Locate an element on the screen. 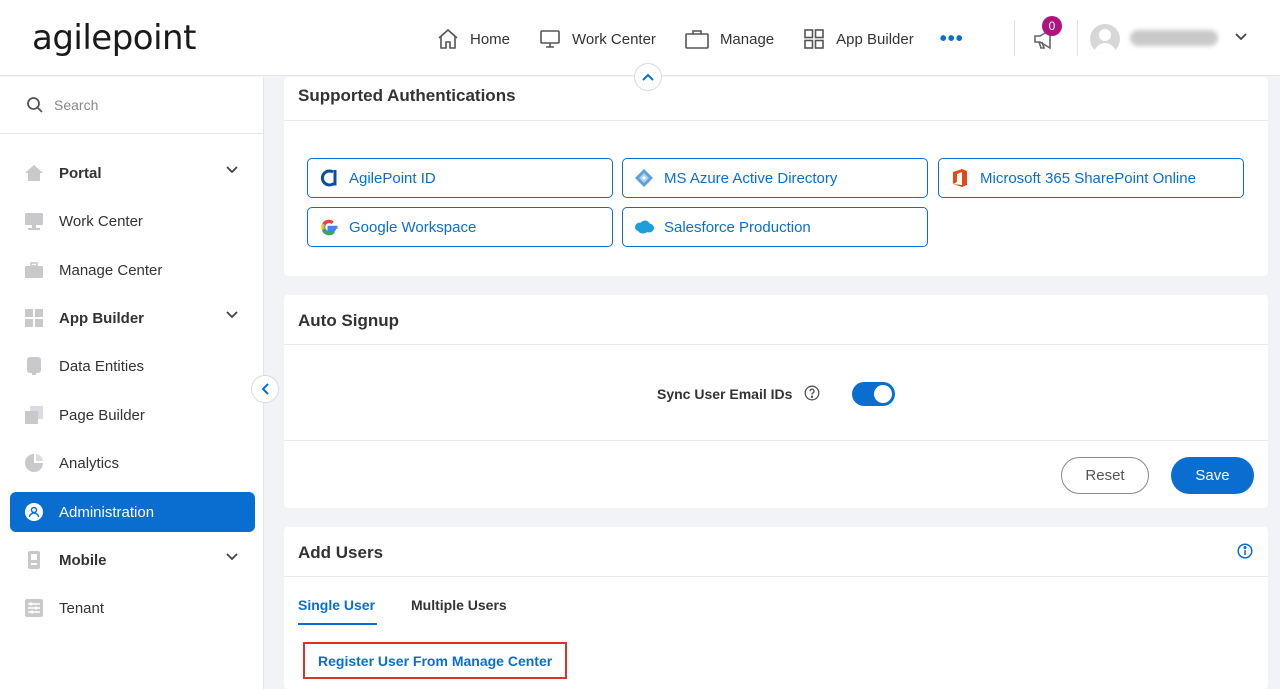 The width and height of the screenshot is (1280, 689). nav-manage: Manage is located at coordinates (729, 39).